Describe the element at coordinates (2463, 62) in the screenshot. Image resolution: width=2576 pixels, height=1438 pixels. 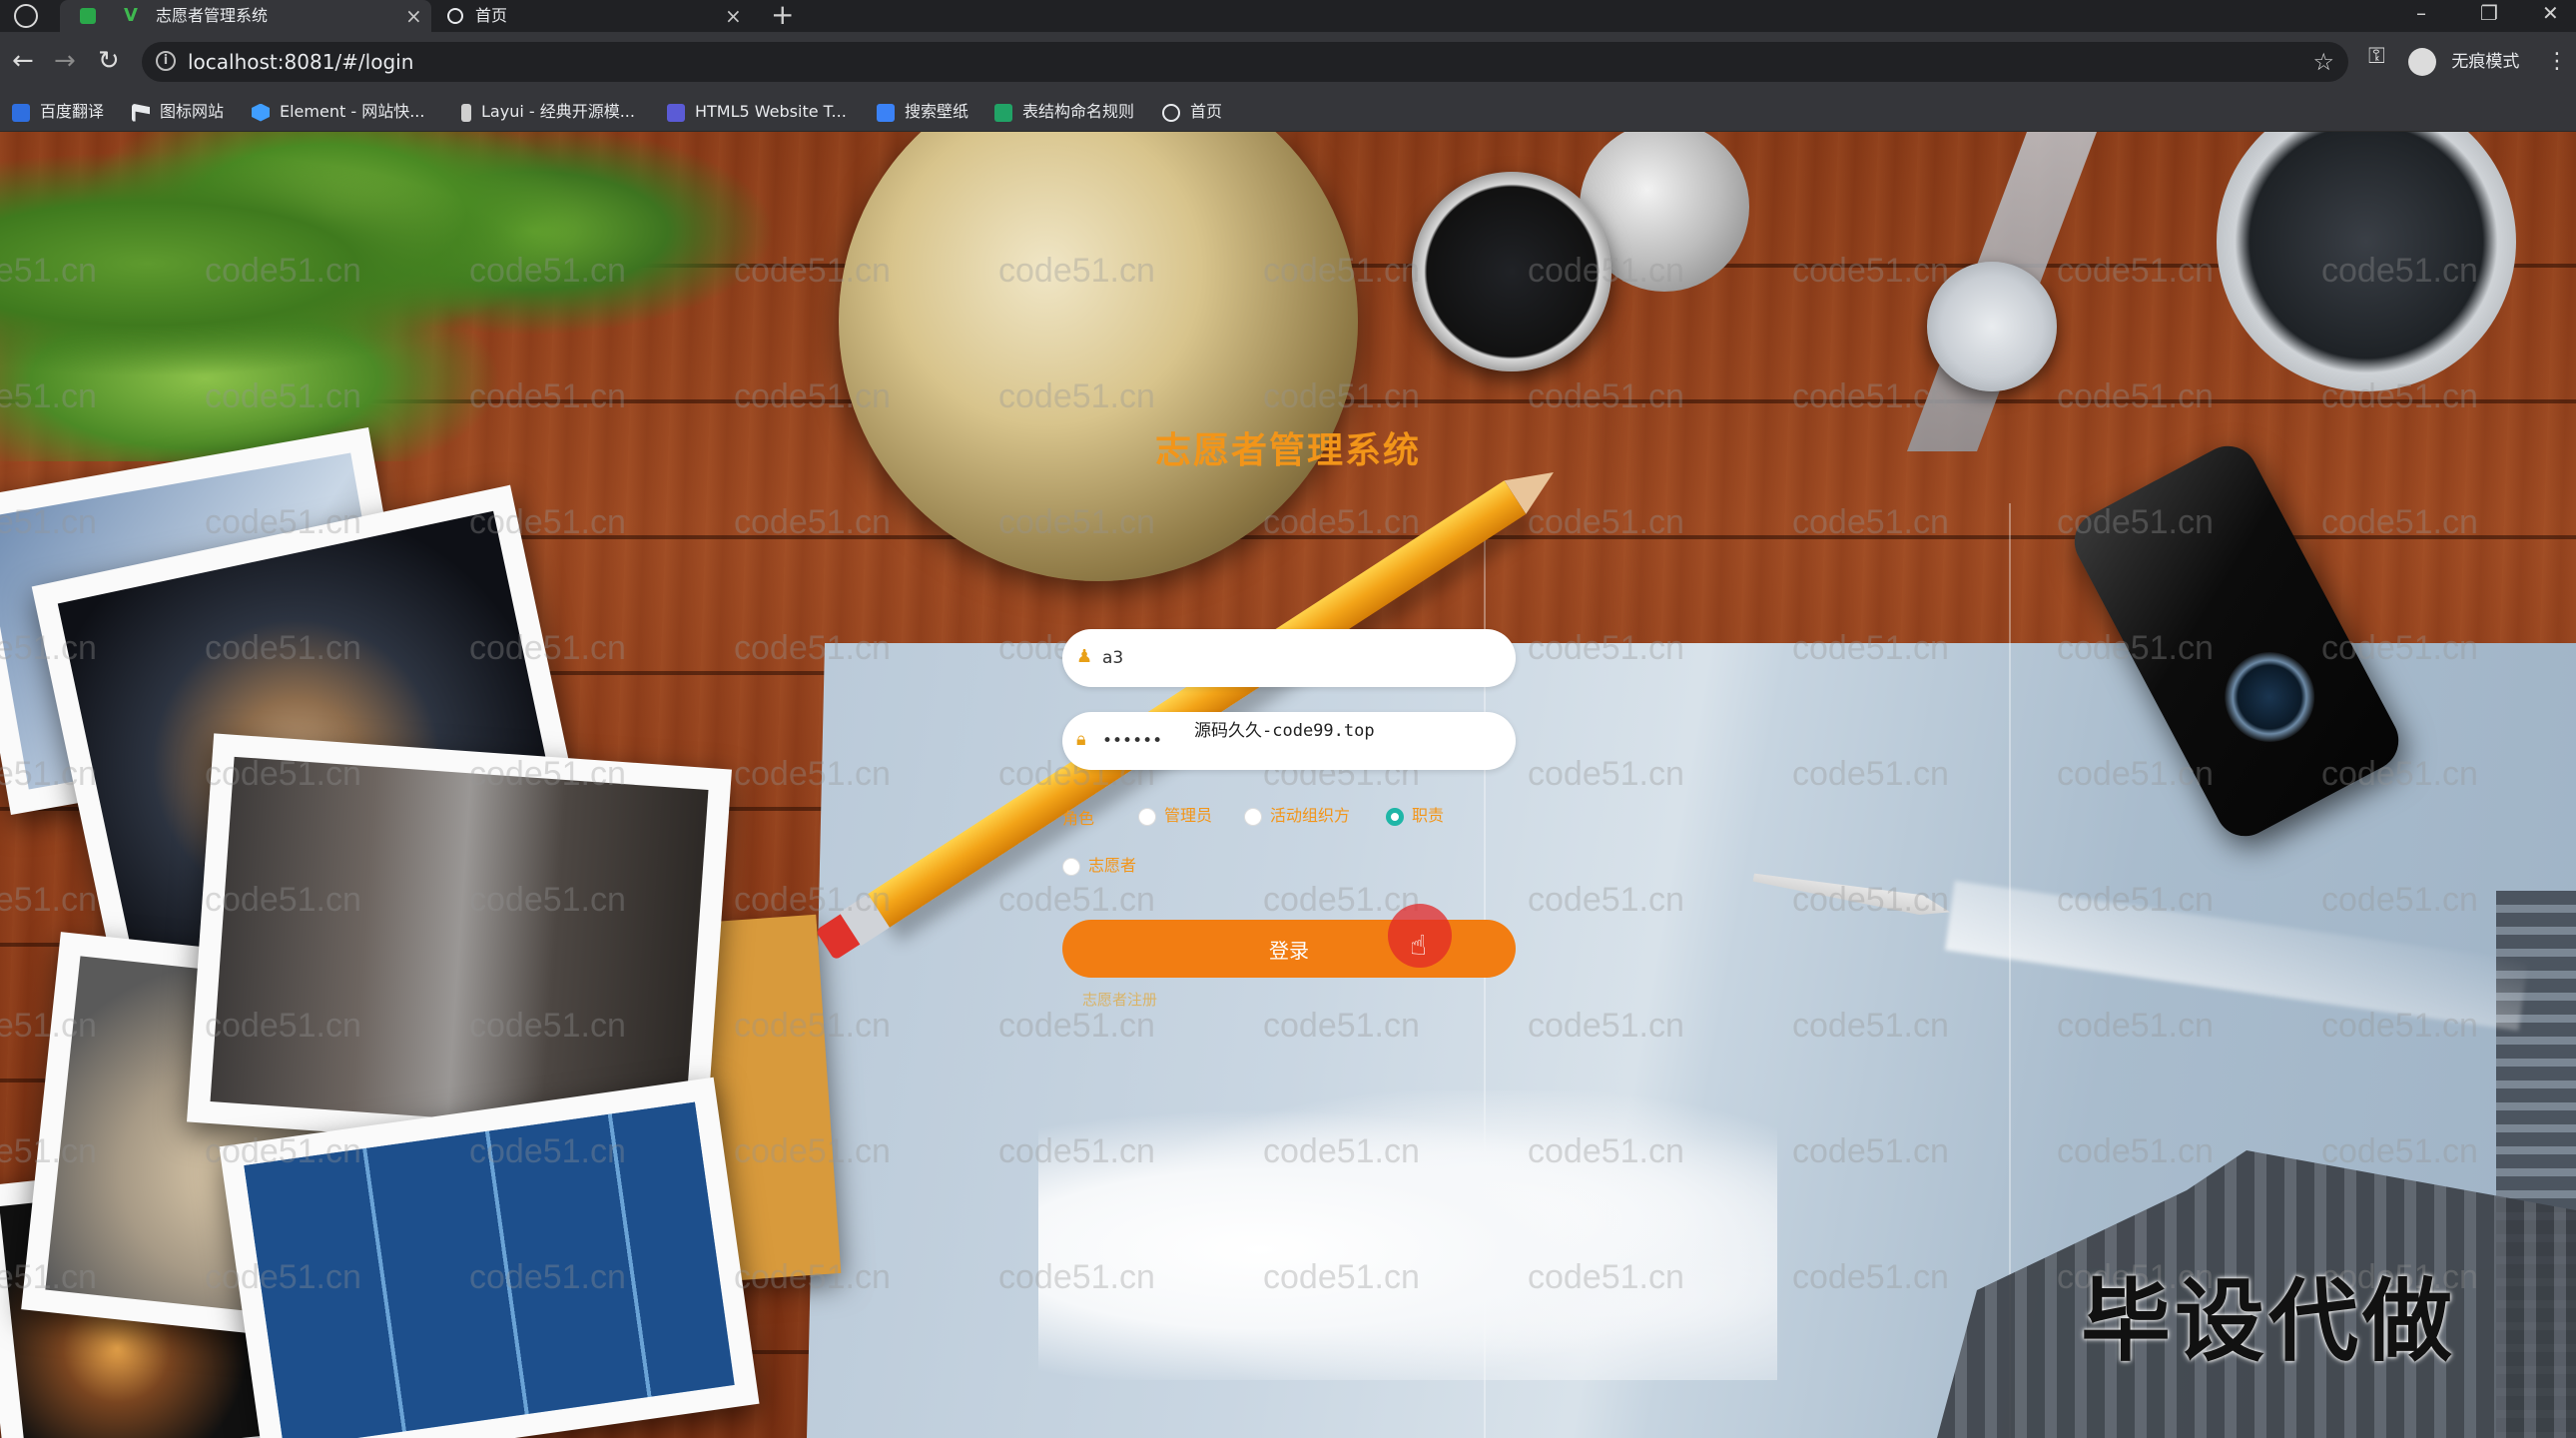
I see `incognito-indicator: 无痕模式` at that location.